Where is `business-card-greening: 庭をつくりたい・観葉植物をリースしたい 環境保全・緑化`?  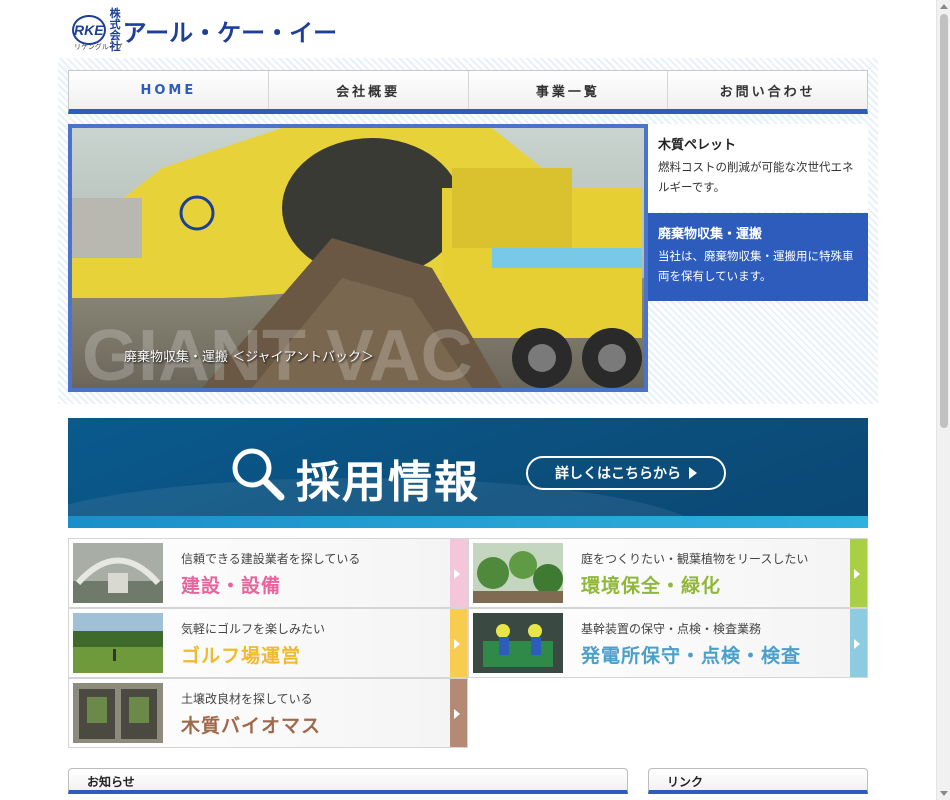 business-card-greening: 庭をつくりたい・観葉植物をリースしたい 環境保全・緑化 is located at coordinates (668, 573).